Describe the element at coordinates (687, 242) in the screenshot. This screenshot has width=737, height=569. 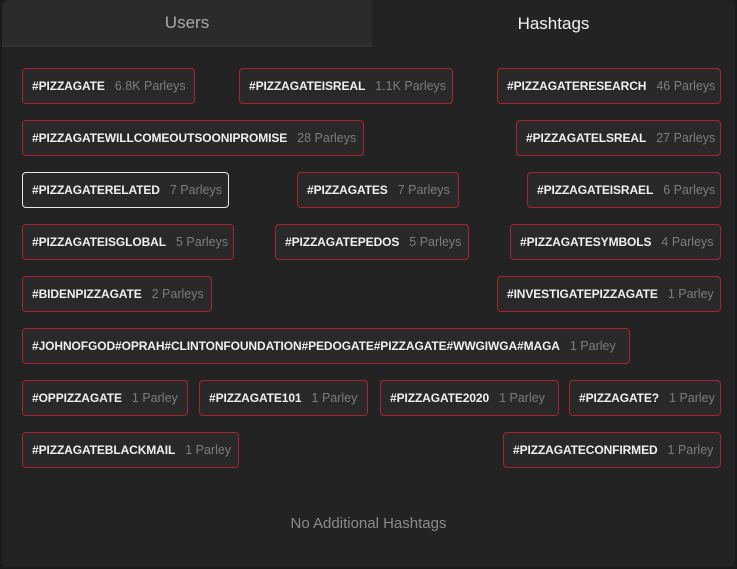
I see `hashtag-count: 4 Parleys` at that location.